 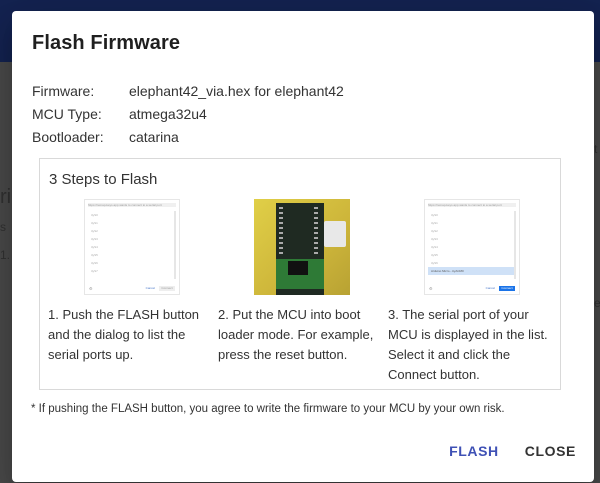 What do you see at coordinates (512, 451) in the screenshot?
I see `dialog-actions: FLASH CLOSE` at bounding box center [512, 451].